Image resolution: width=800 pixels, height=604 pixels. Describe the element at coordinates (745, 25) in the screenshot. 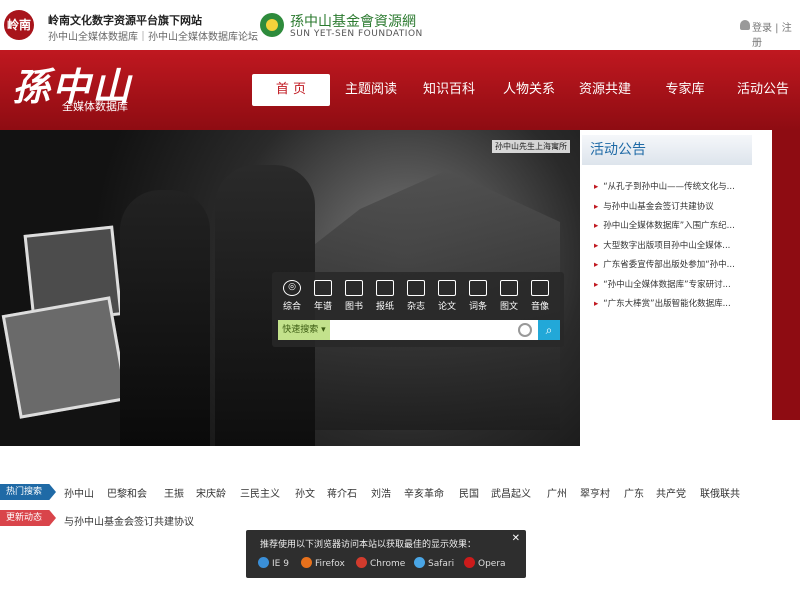

I see `user-icon` at that location.